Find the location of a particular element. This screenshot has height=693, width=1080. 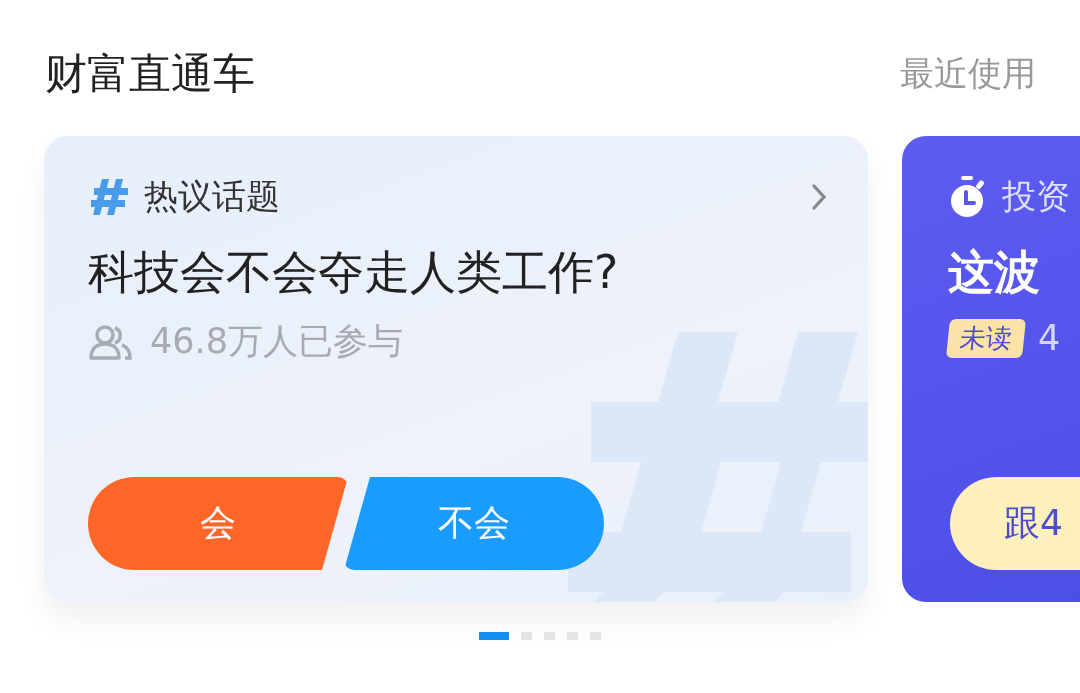

yes-vote-button: 会 is located at coordinates (218, 523).